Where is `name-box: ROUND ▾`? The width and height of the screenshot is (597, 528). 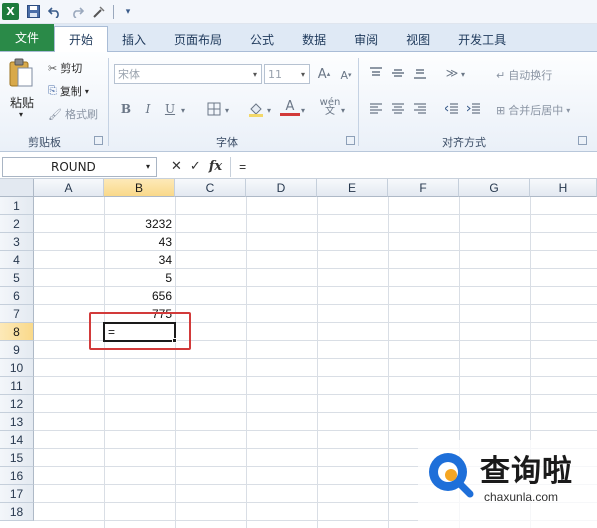
name-box: ROUND ▾ is located at coordinates (79, 166).